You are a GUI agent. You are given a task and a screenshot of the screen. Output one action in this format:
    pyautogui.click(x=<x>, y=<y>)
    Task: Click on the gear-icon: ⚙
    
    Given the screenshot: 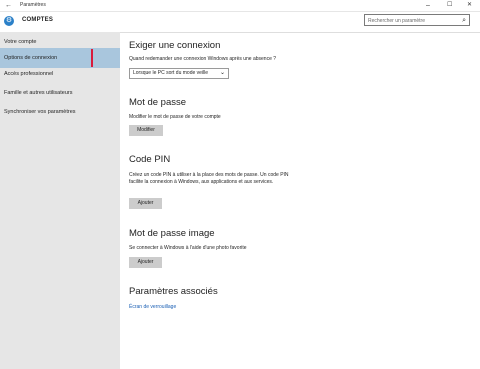 What is the action you would take?
    pyautogui.click(x=9, y=21)
    